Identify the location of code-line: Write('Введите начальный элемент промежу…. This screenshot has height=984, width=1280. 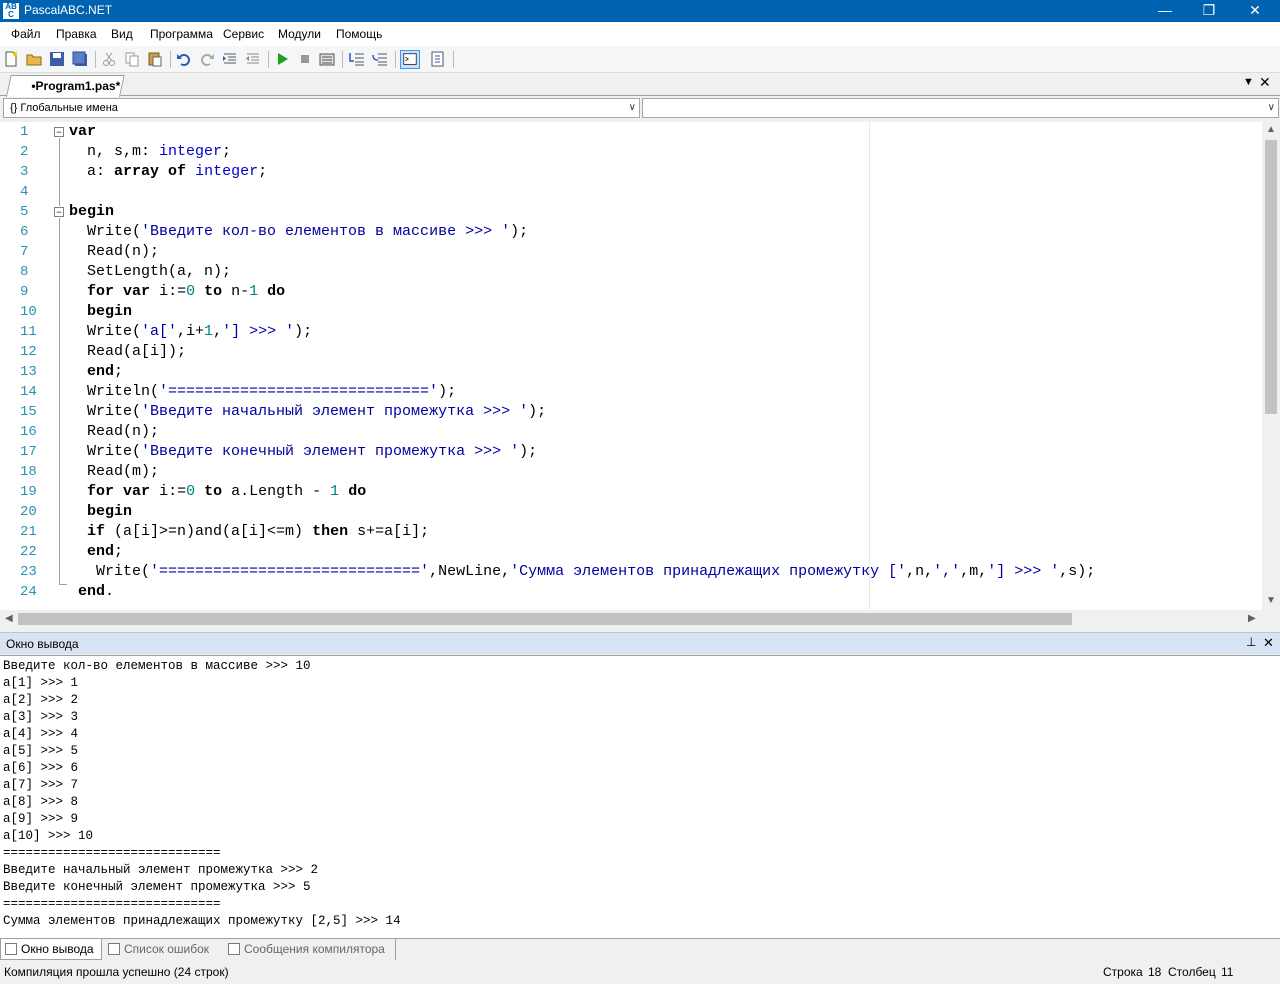
(307, 412).